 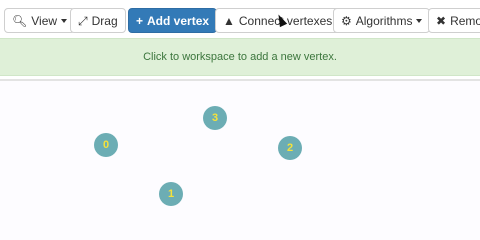 I want to click on vertex-label: 3, so click(x=215, y=118).